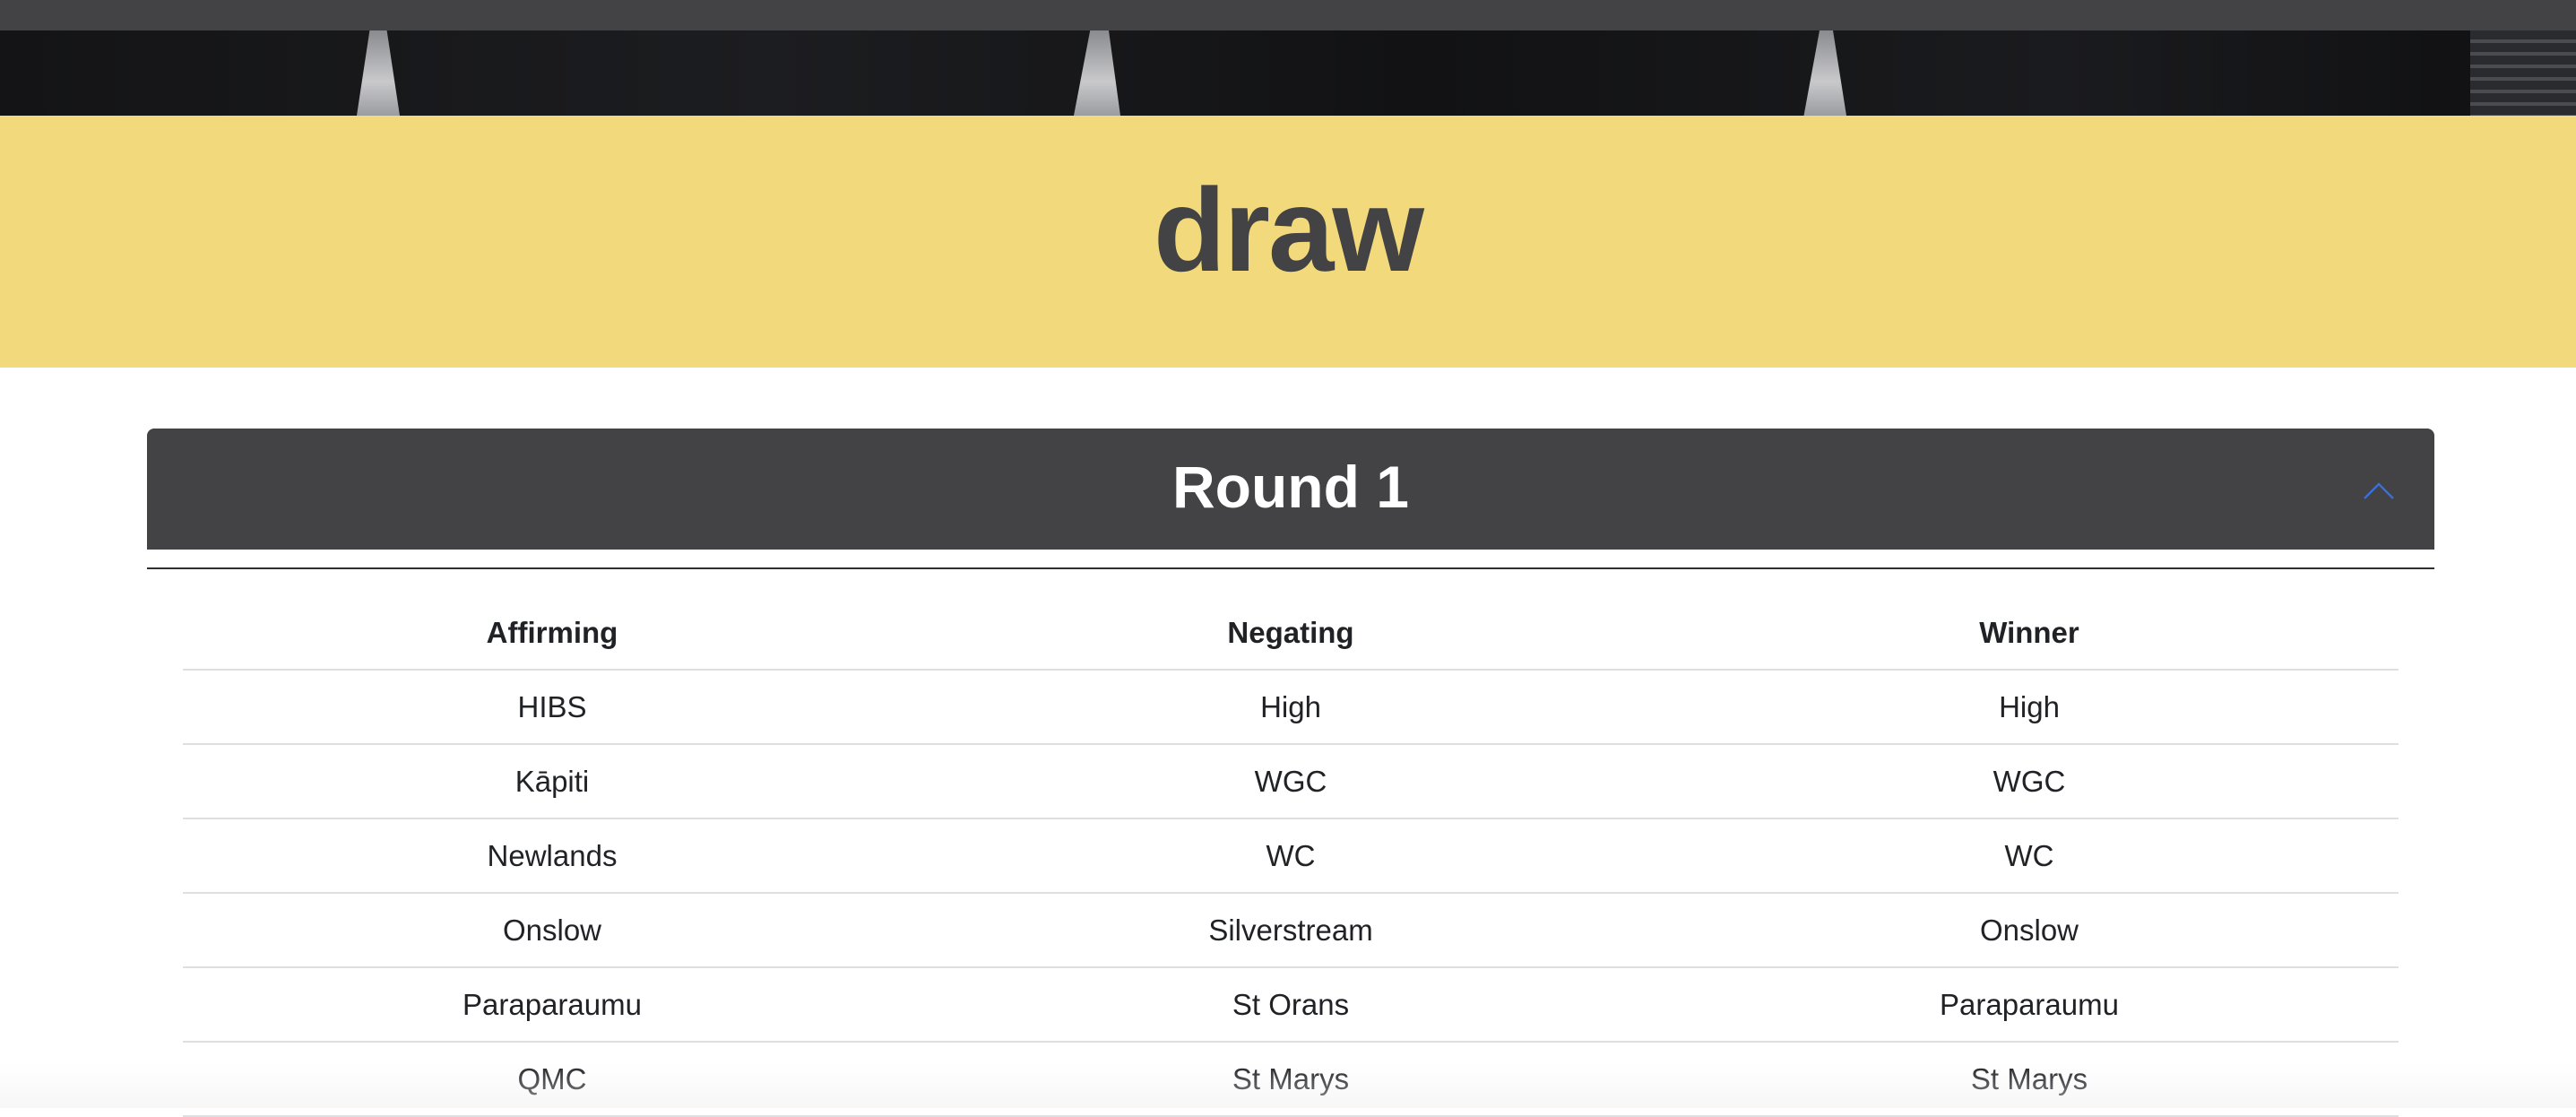  I want to click on chevron-up-icon, so click(2379, 492).